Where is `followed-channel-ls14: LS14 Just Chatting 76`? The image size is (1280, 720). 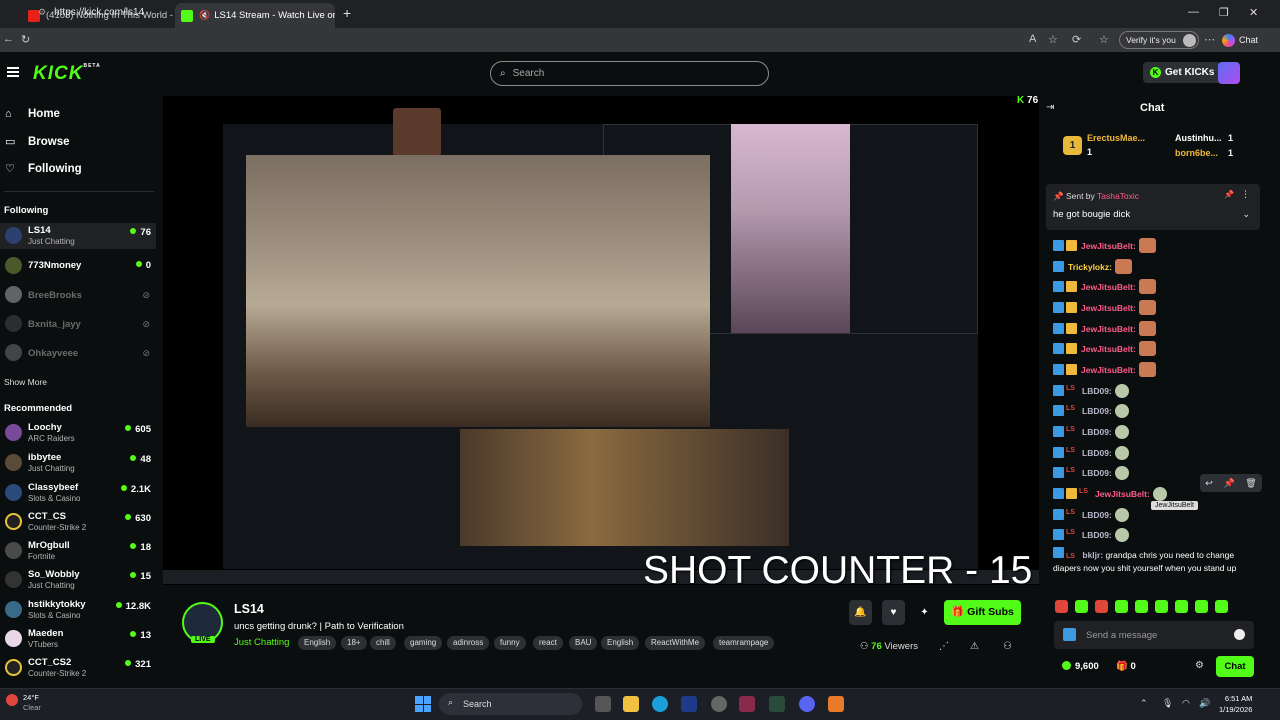 followed-channel-ls14: LS14 Just Chatting 76 is located at coordinates (78, 236).